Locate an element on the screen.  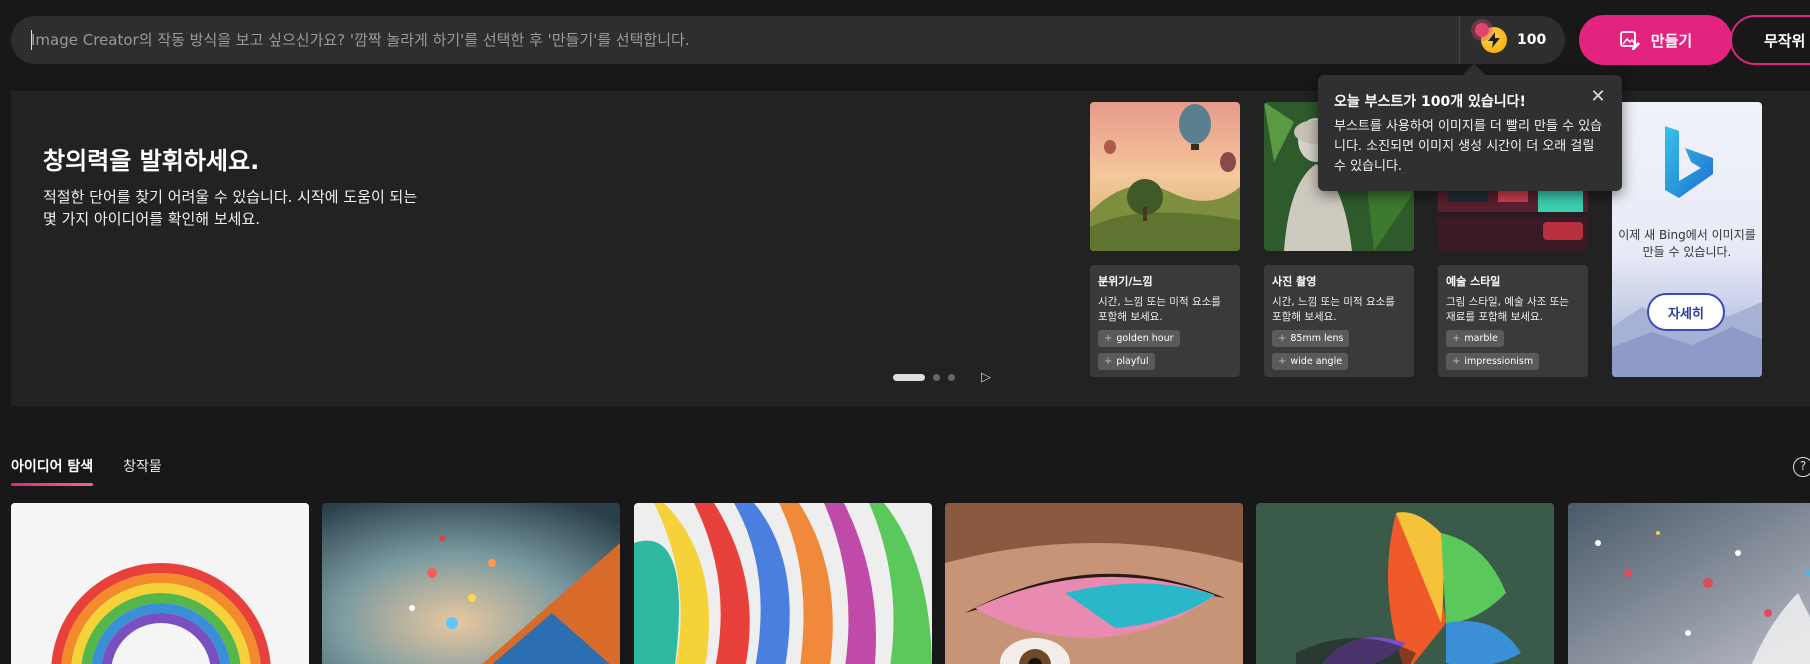
close-icon: ✕ is located at coordinates (1598, 97).